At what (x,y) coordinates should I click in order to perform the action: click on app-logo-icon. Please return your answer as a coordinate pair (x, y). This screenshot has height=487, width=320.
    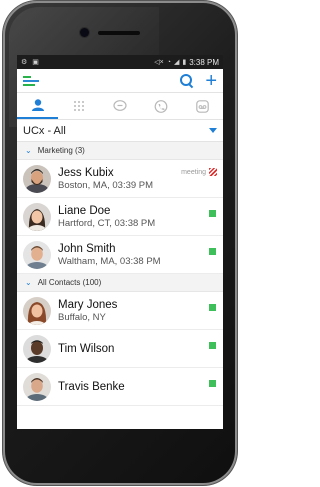
    Looking at the image, I should click on (31, 81).